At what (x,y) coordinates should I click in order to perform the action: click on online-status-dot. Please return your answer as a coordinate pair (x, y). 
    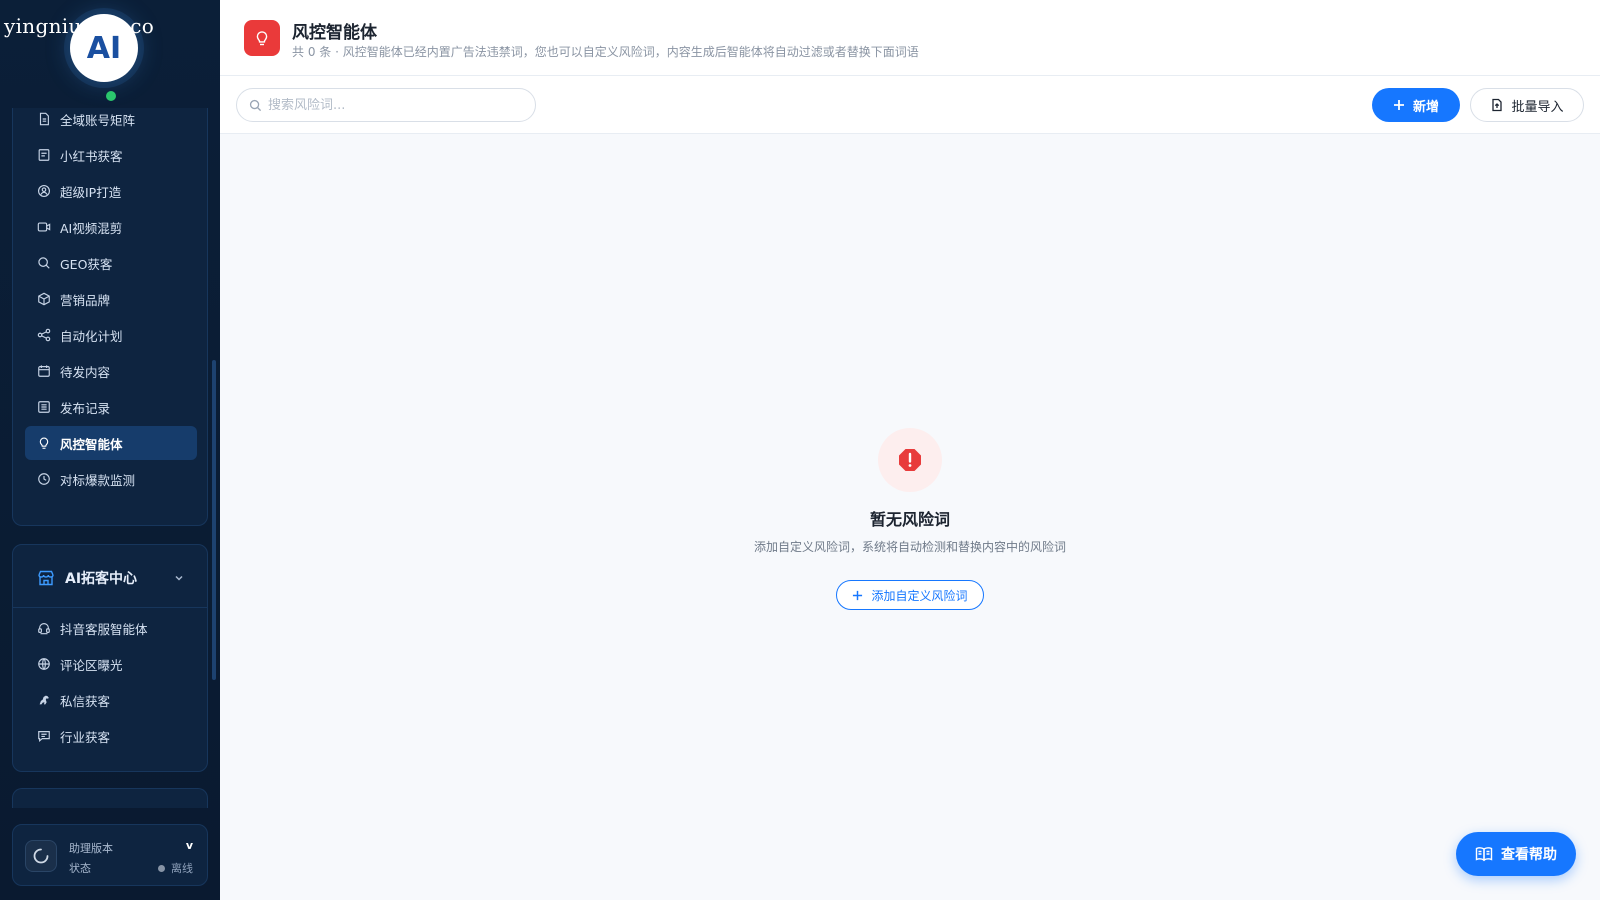
    Looking at the image, I should click on (111, 96).